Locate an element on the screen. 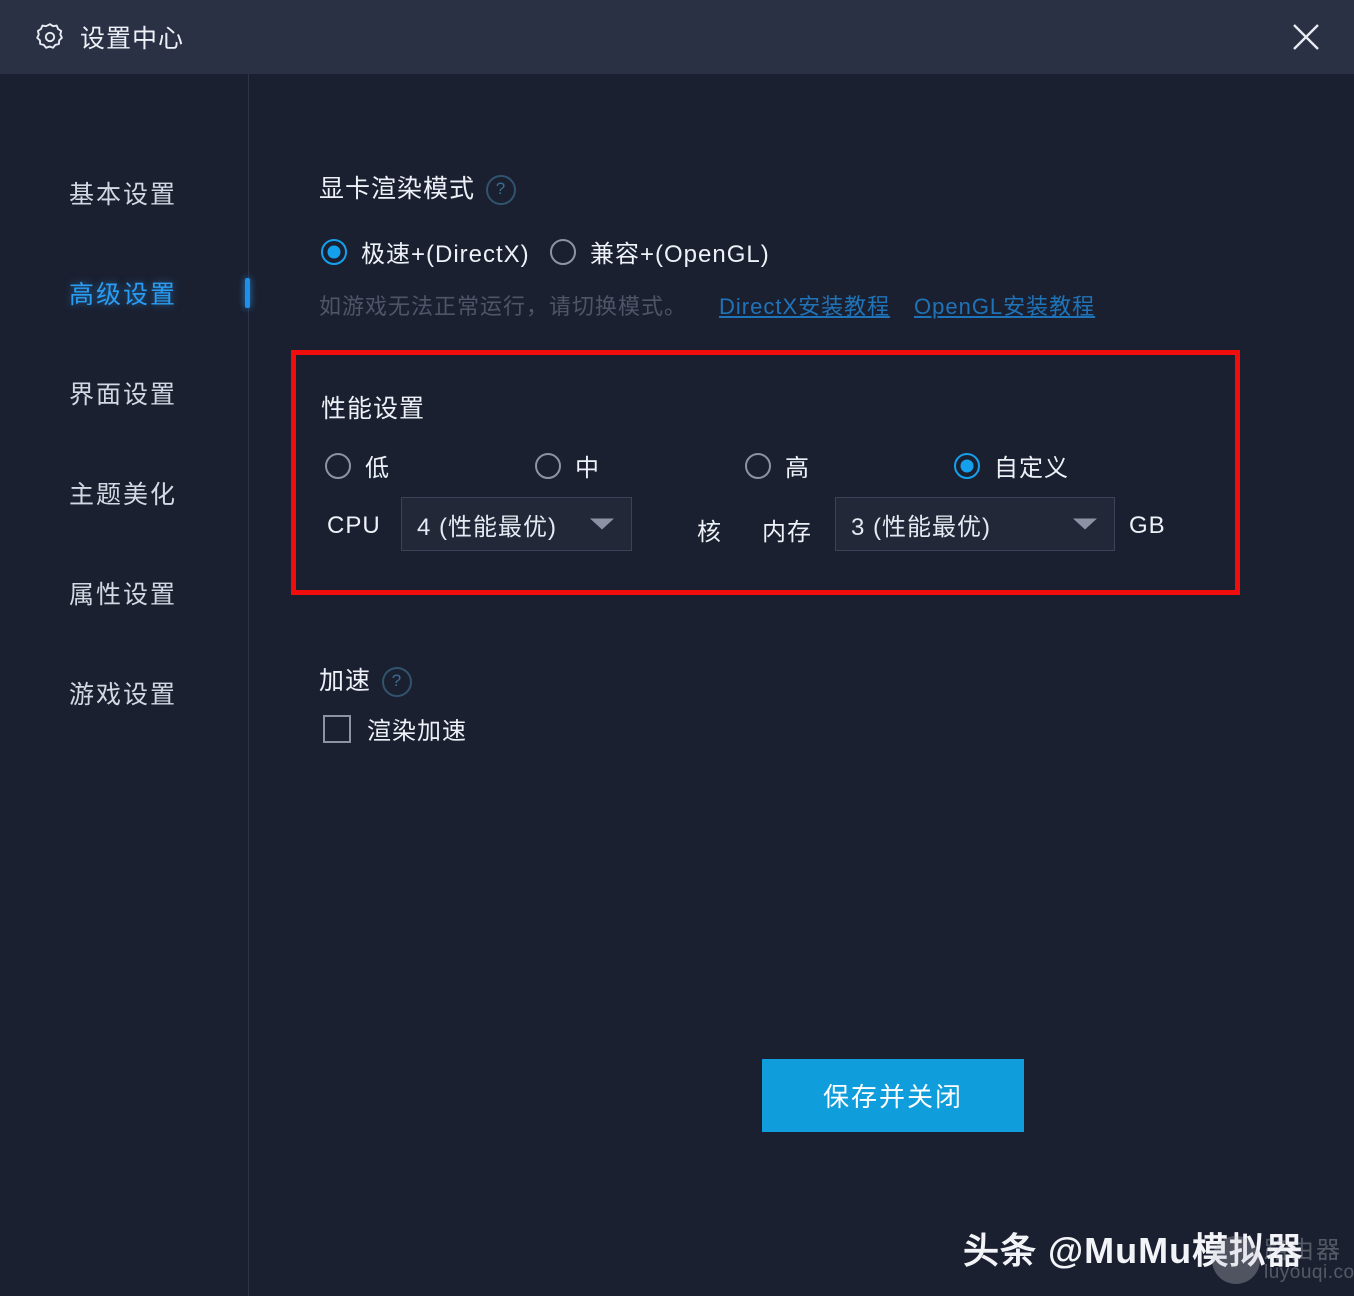  cpu-unit-label: 核 is located at coordinates (709, 532).